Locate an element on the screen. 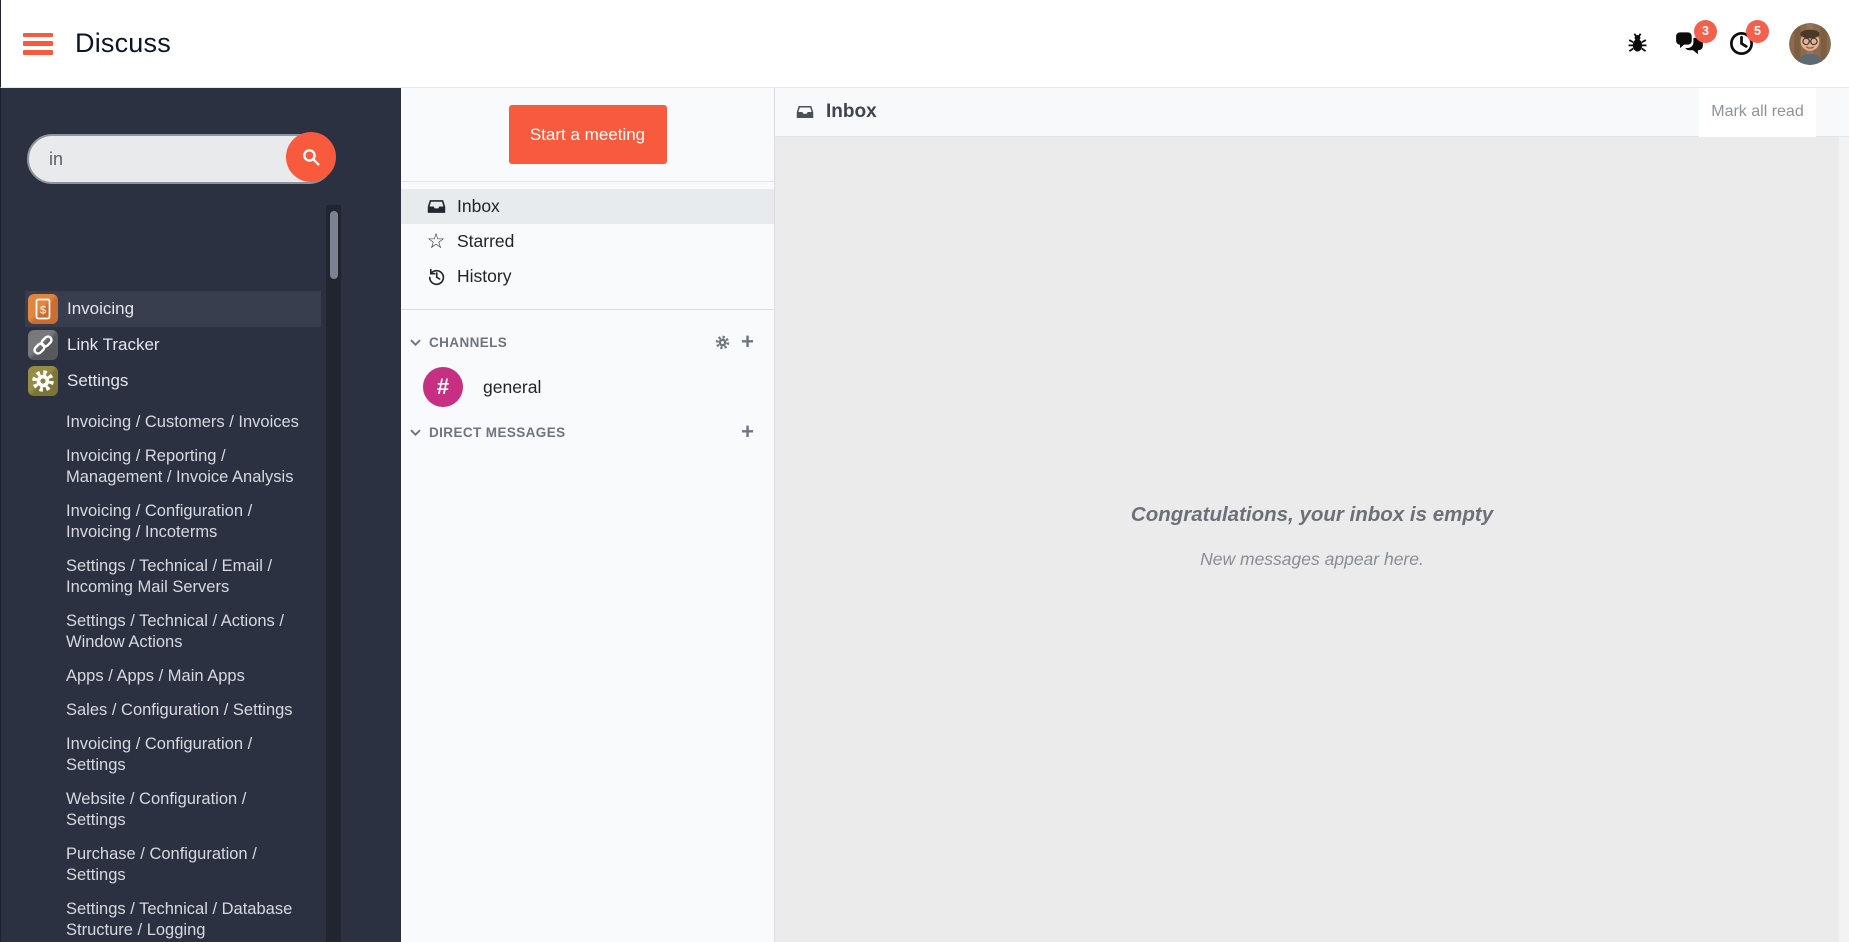 The image size is (1849, 942). mailboxes-list: Inbox ☆ Starred History is located at coordinates (587, 249).